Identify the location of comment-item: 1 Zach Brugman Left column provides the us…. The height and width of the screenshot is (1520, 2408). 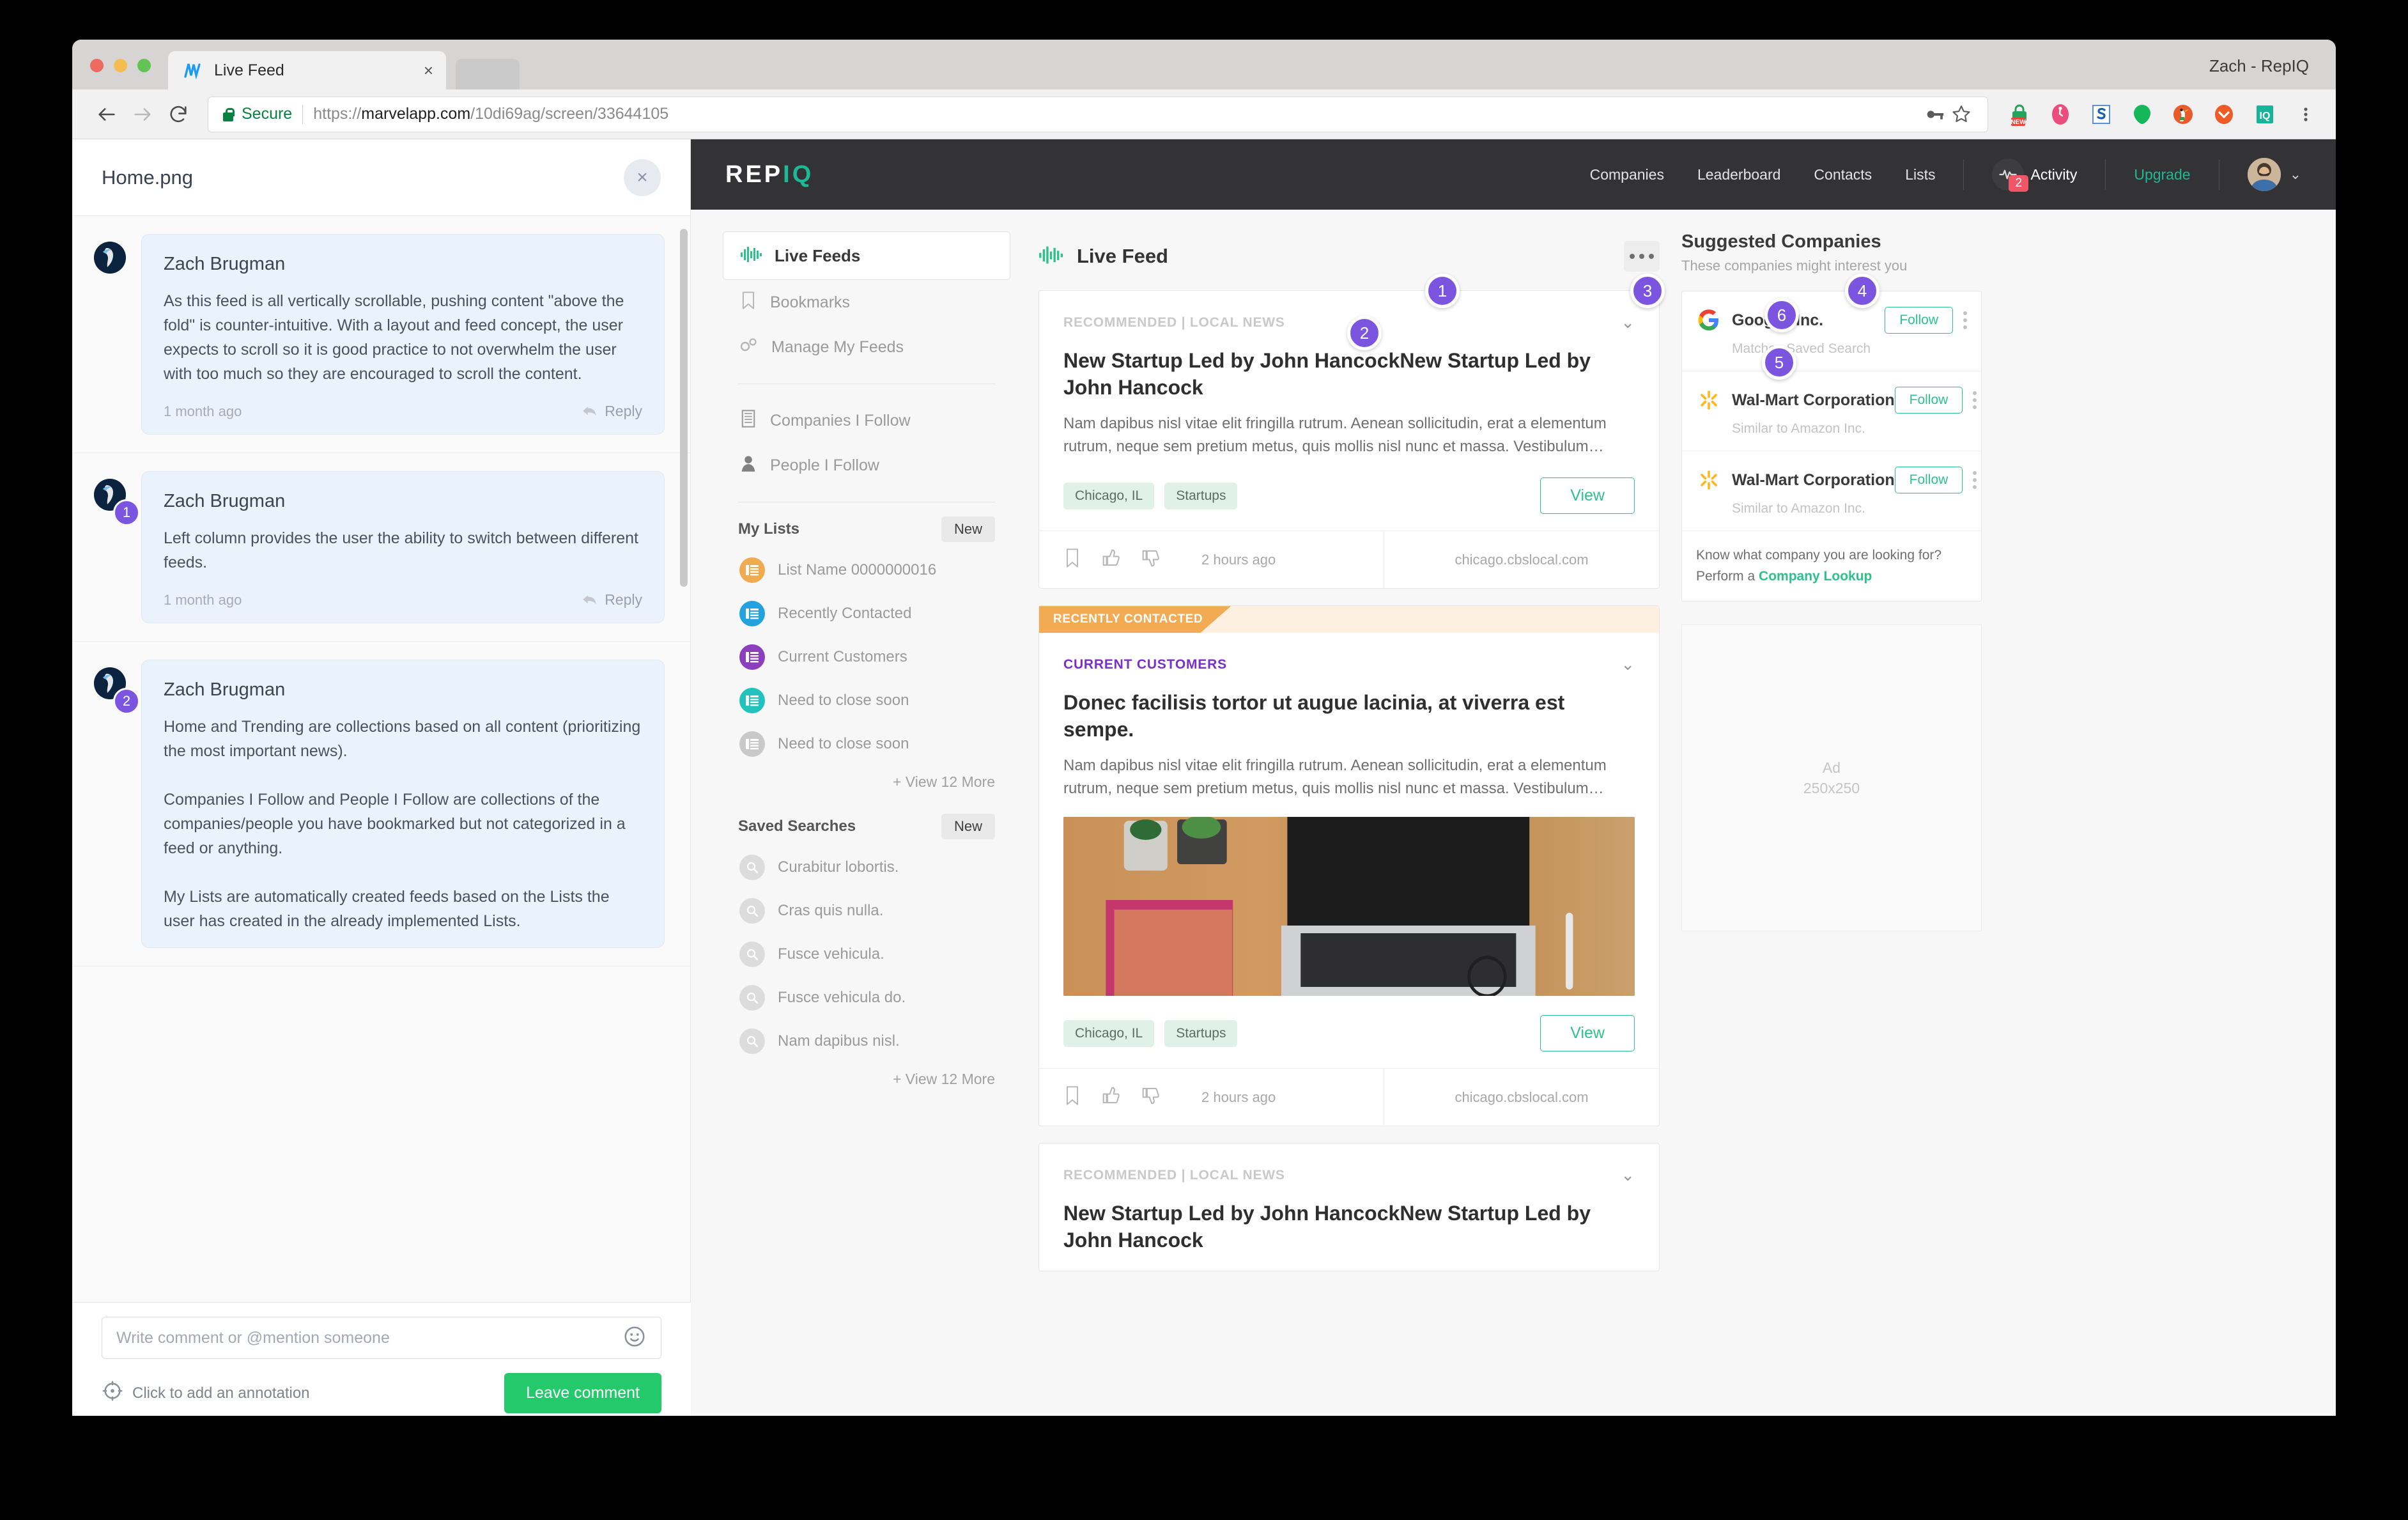
(381, 547).